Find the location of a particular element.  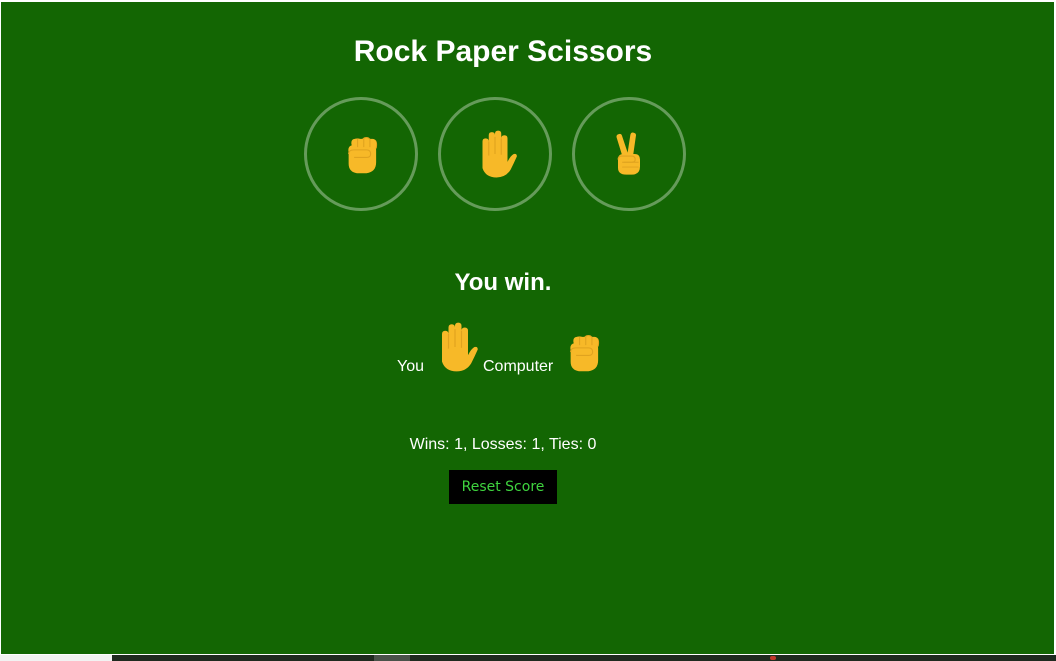

computer-label: Computer is located at coordinates (518, 366).